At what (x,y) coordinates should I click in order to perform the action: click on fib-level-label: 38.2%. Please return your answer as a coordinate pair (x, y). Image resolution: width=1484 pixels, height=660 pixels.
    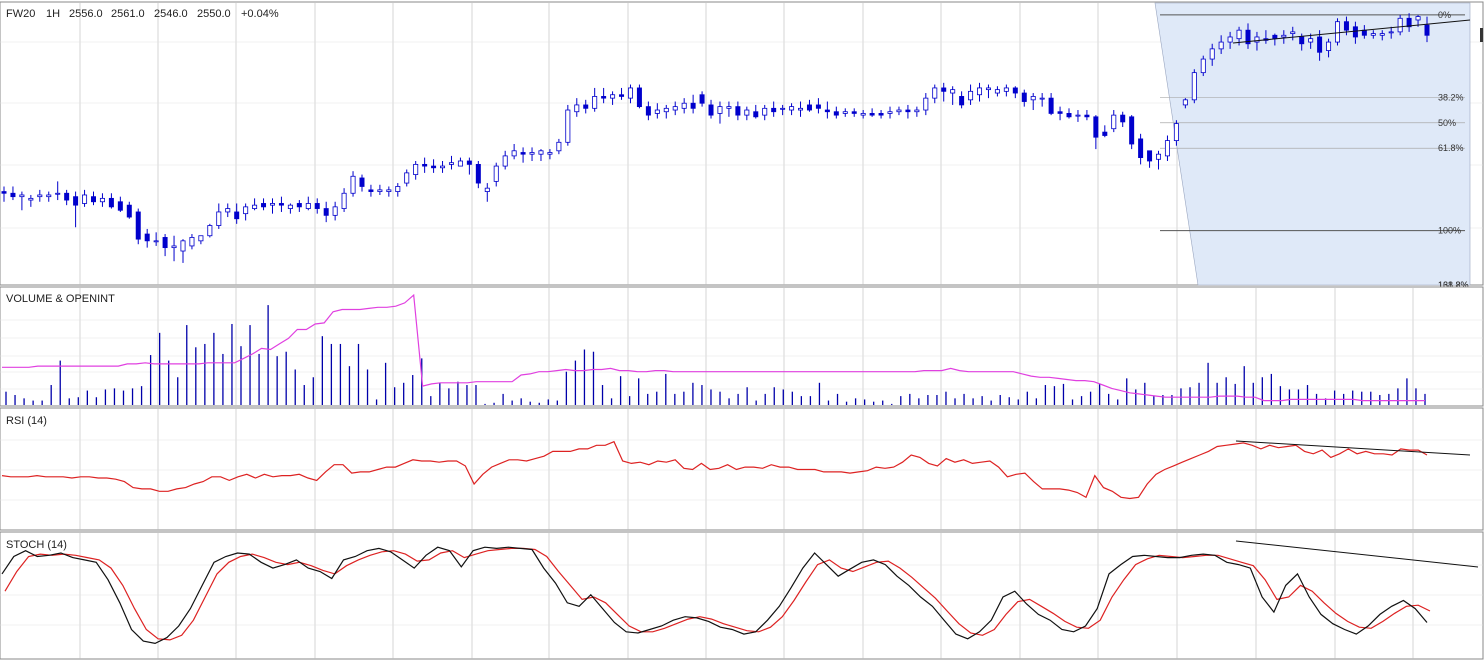
    Looking at the image, I should click on (1451, 97).